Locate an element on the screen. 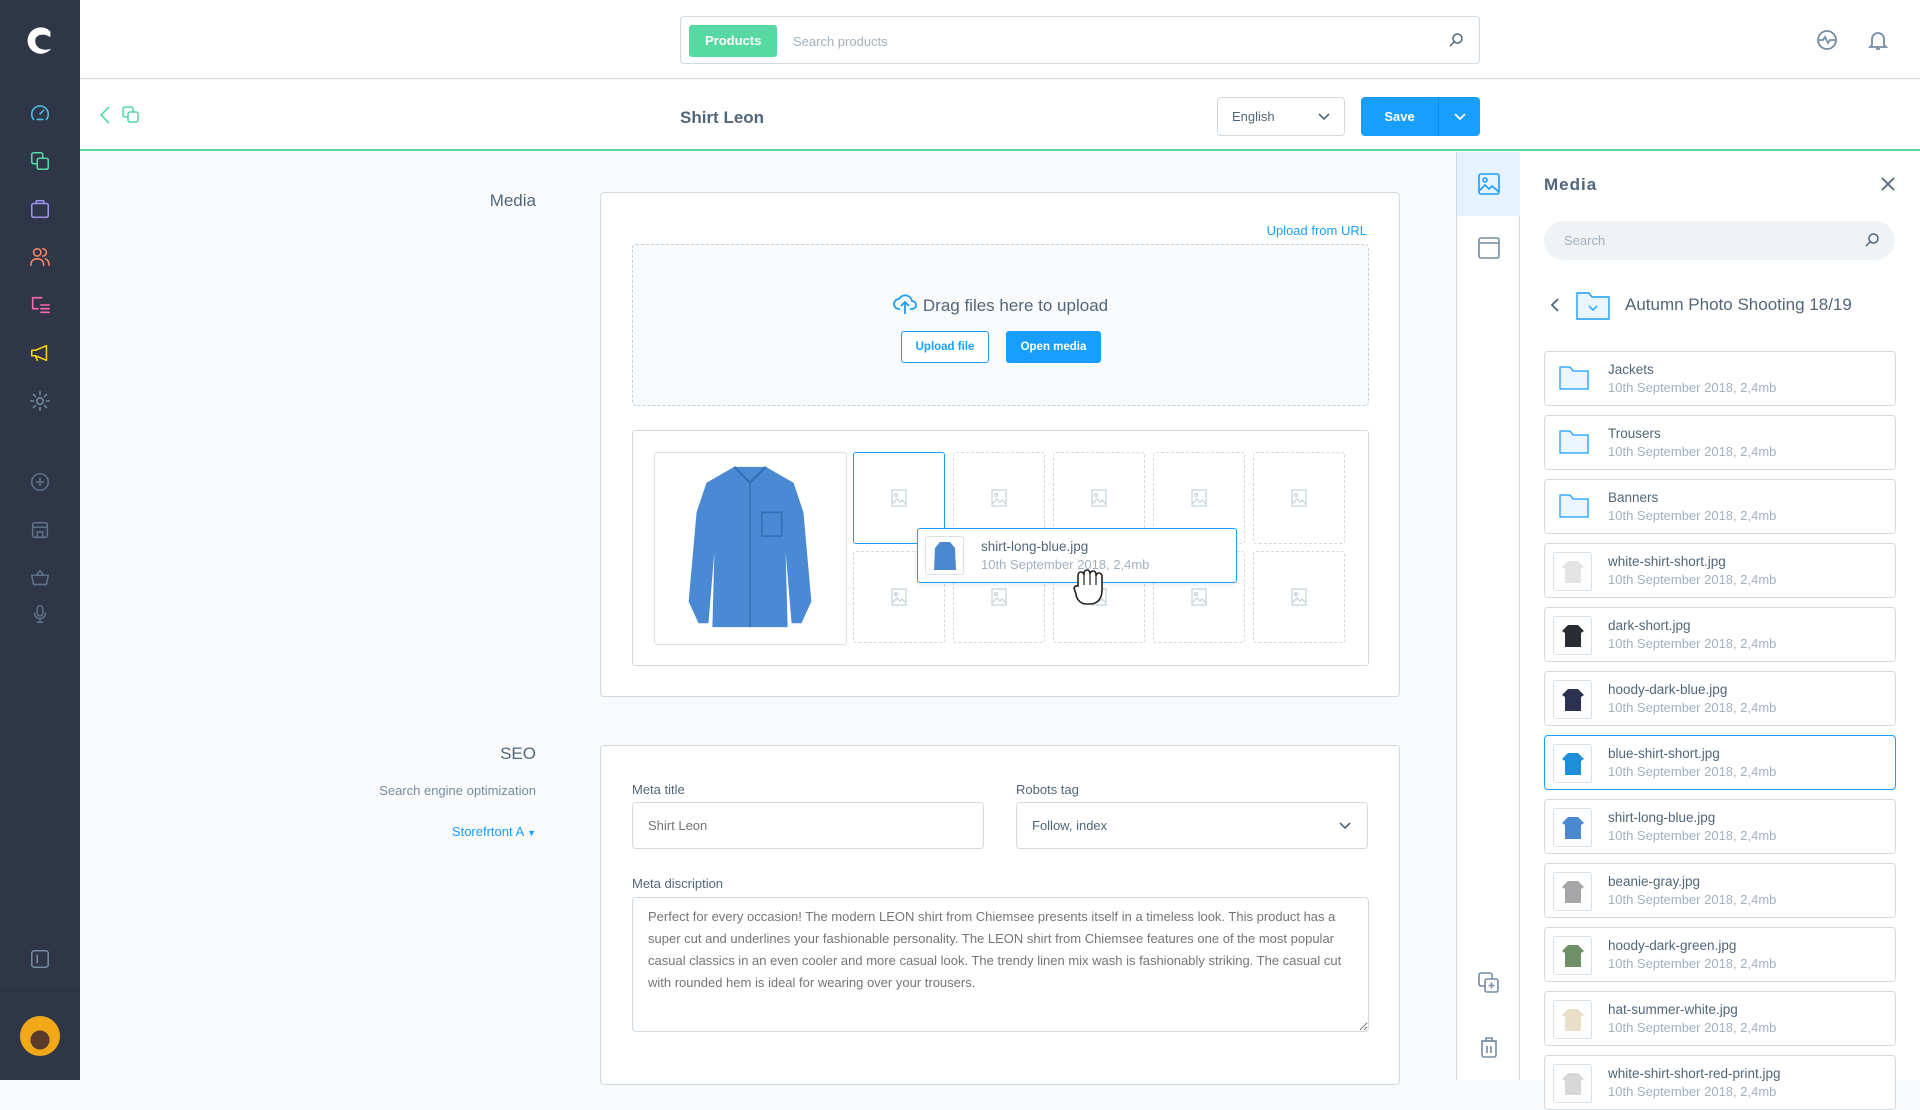 Image resolution: width=1920 pixels, height=1110 pixels. nav-divider is located at coordinates (40, 990).